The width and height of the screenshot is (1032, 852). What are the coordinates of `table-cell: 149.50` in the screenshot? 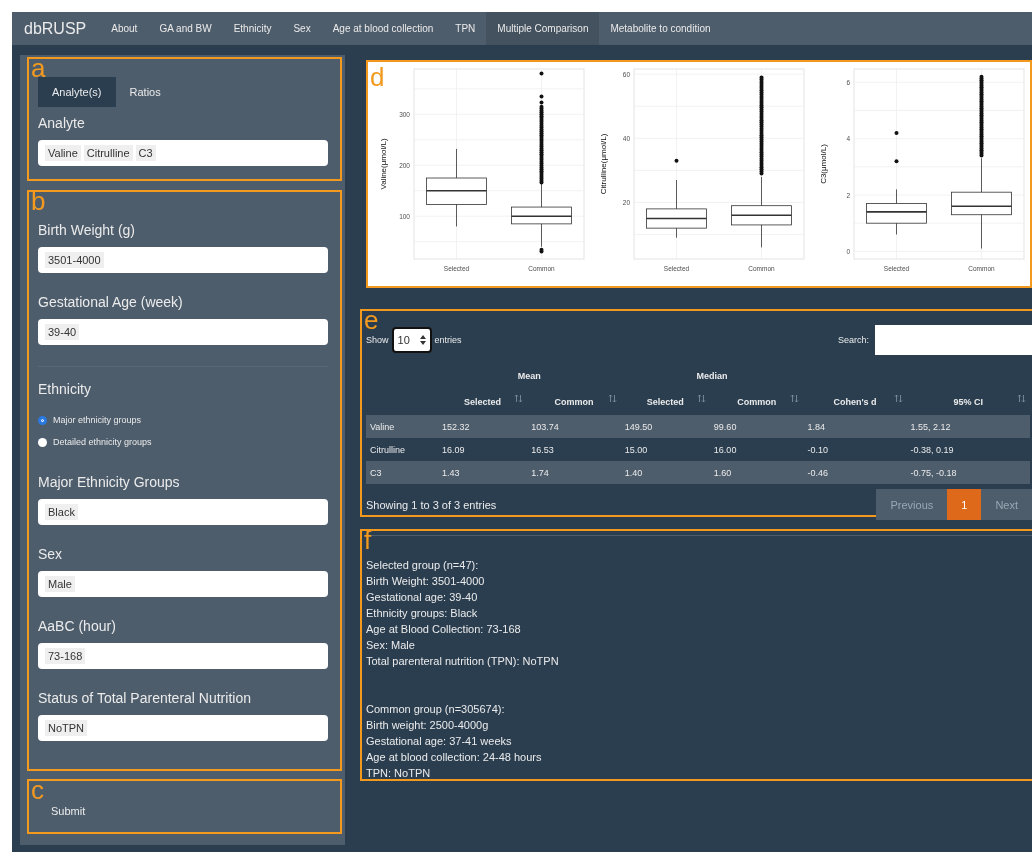 It's located at (665, 426).